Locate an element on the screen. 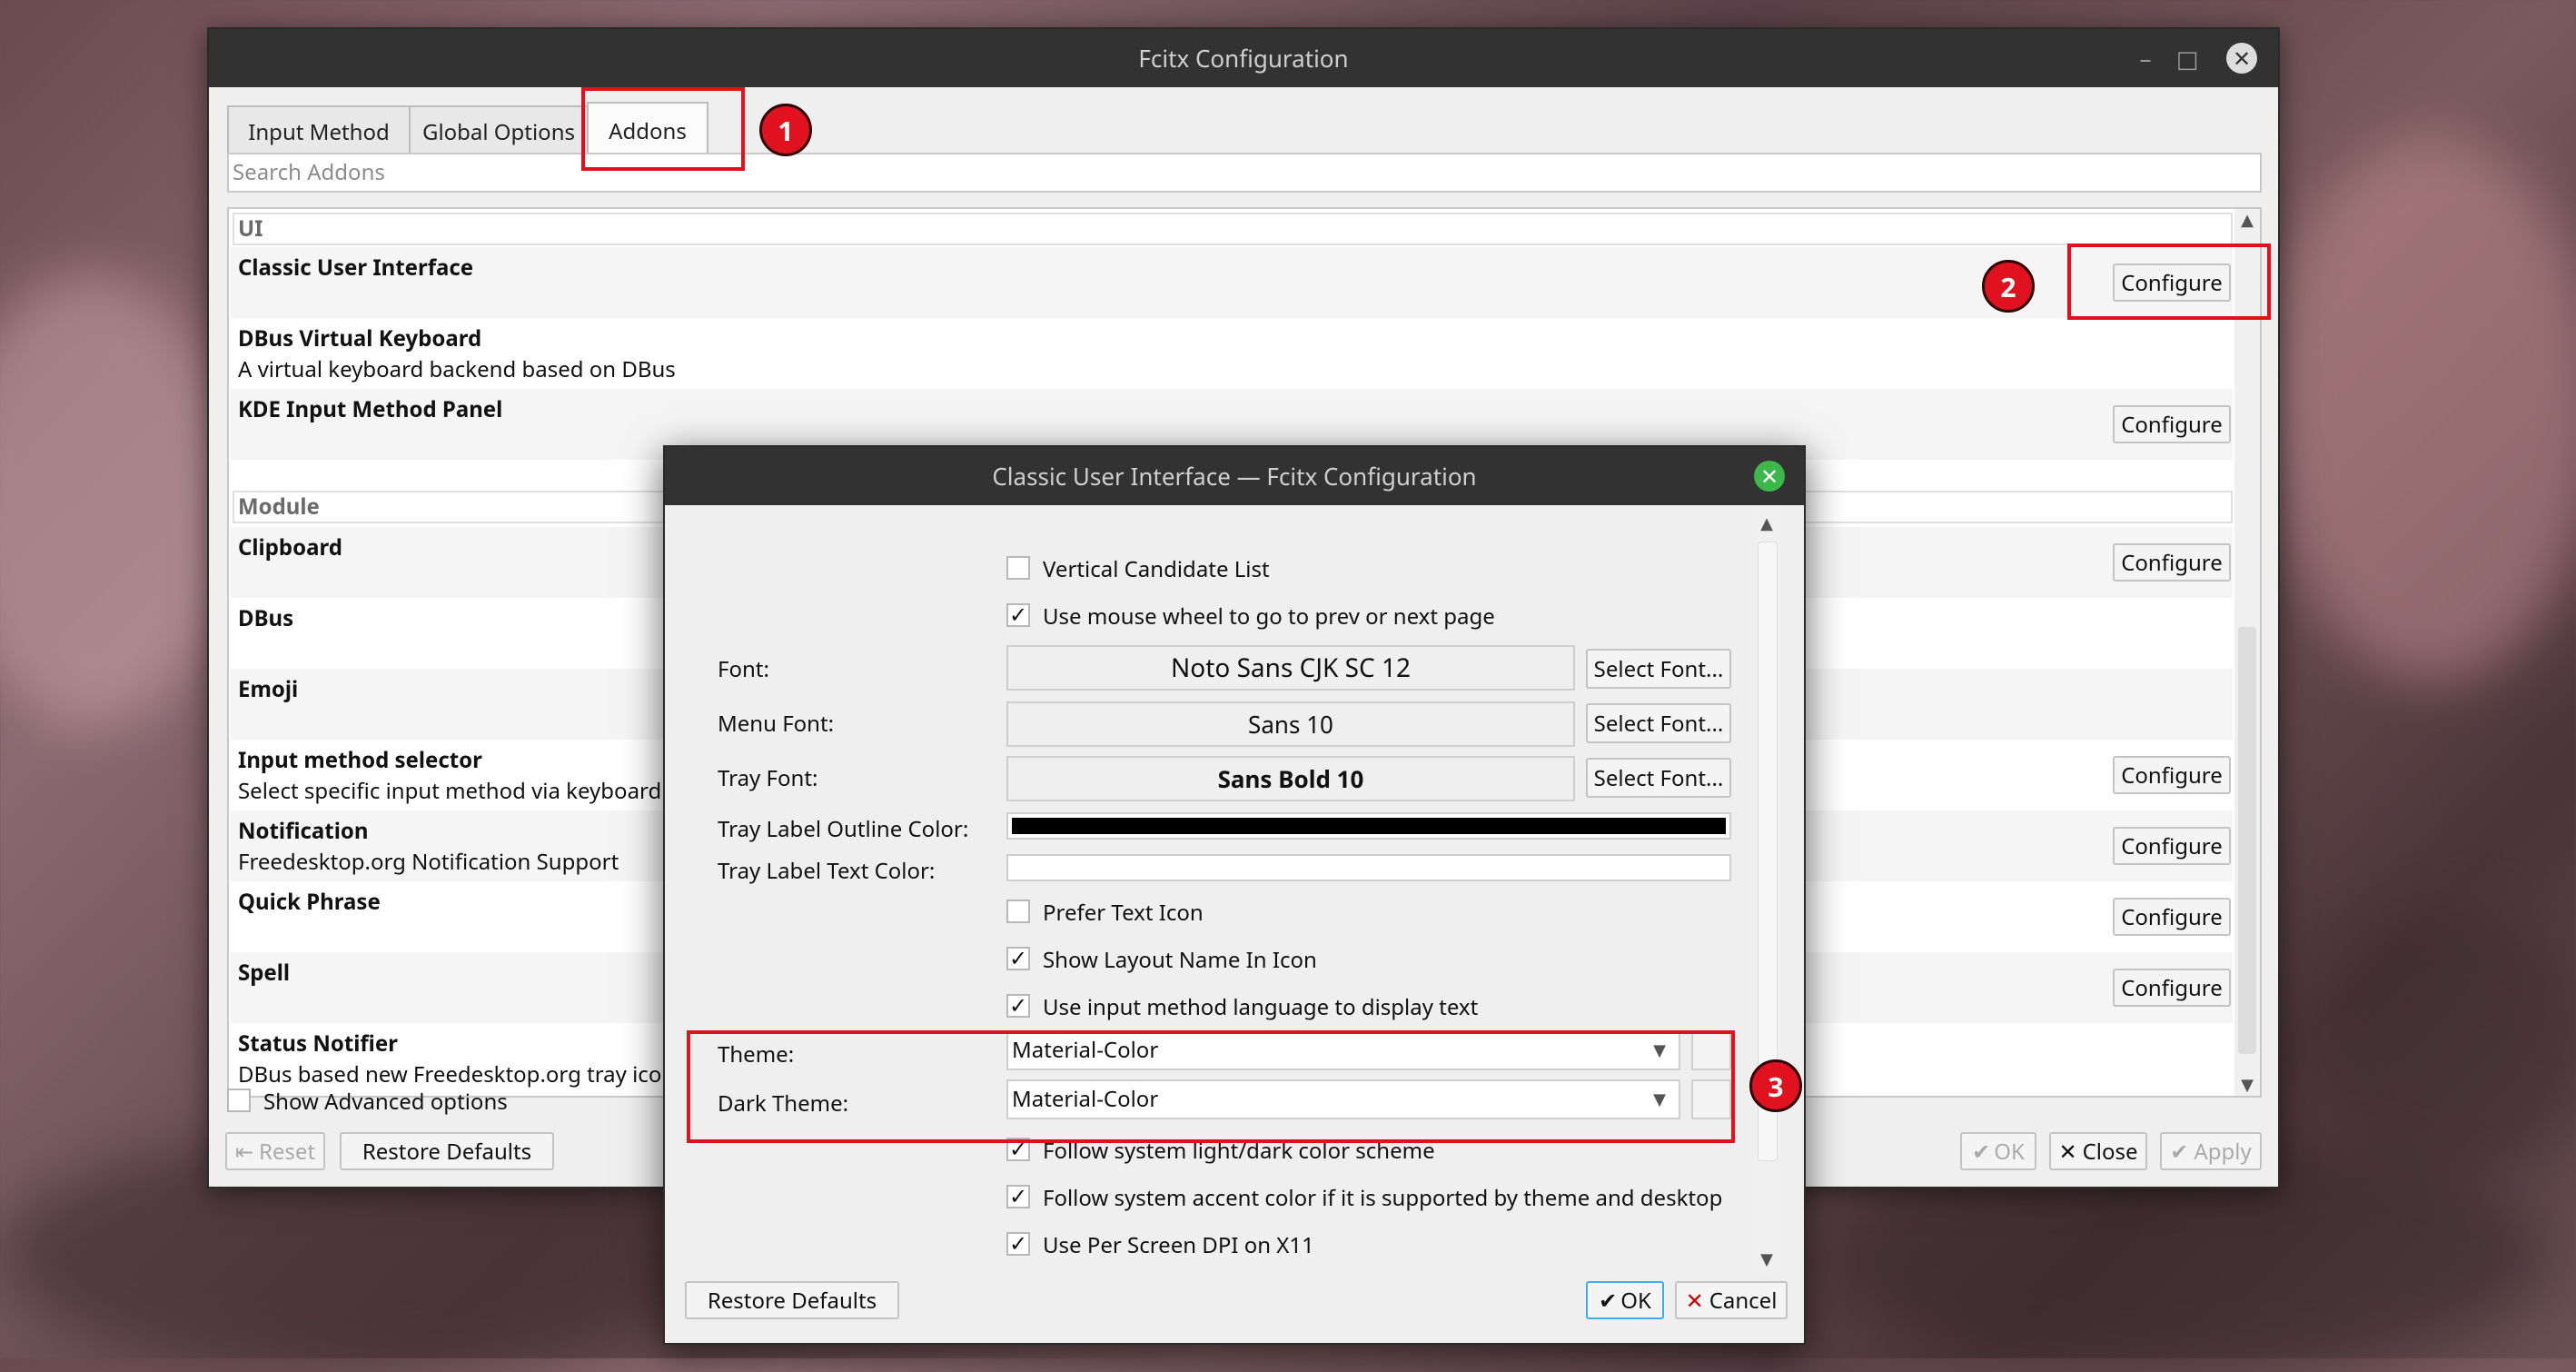 This screenshot has height=1372, width=2576. font-label: Font: is located at coordinates (743, 669).